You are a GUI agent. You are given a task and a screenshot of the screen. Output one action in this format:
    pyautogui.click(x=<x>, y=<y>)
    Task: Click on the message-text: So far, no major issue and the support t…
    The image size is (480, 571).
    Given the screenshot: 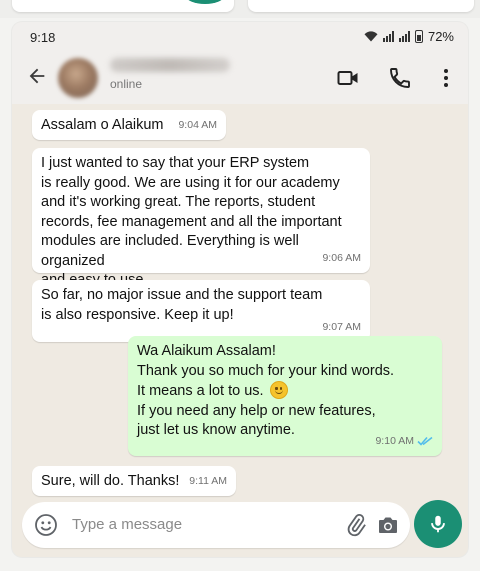 What is the action you would take?
    pyautogui.click(x=182, y=305)
    